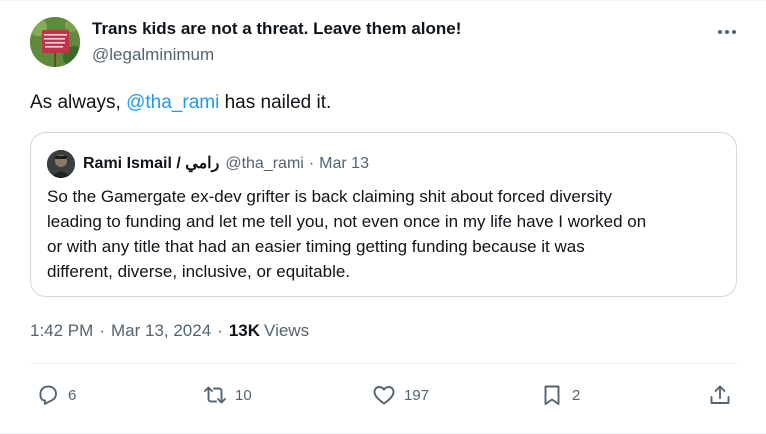  I want to click on quote-header: Rami Ismail / رامي @tha_rami · Mar 13, so click(226, 163).